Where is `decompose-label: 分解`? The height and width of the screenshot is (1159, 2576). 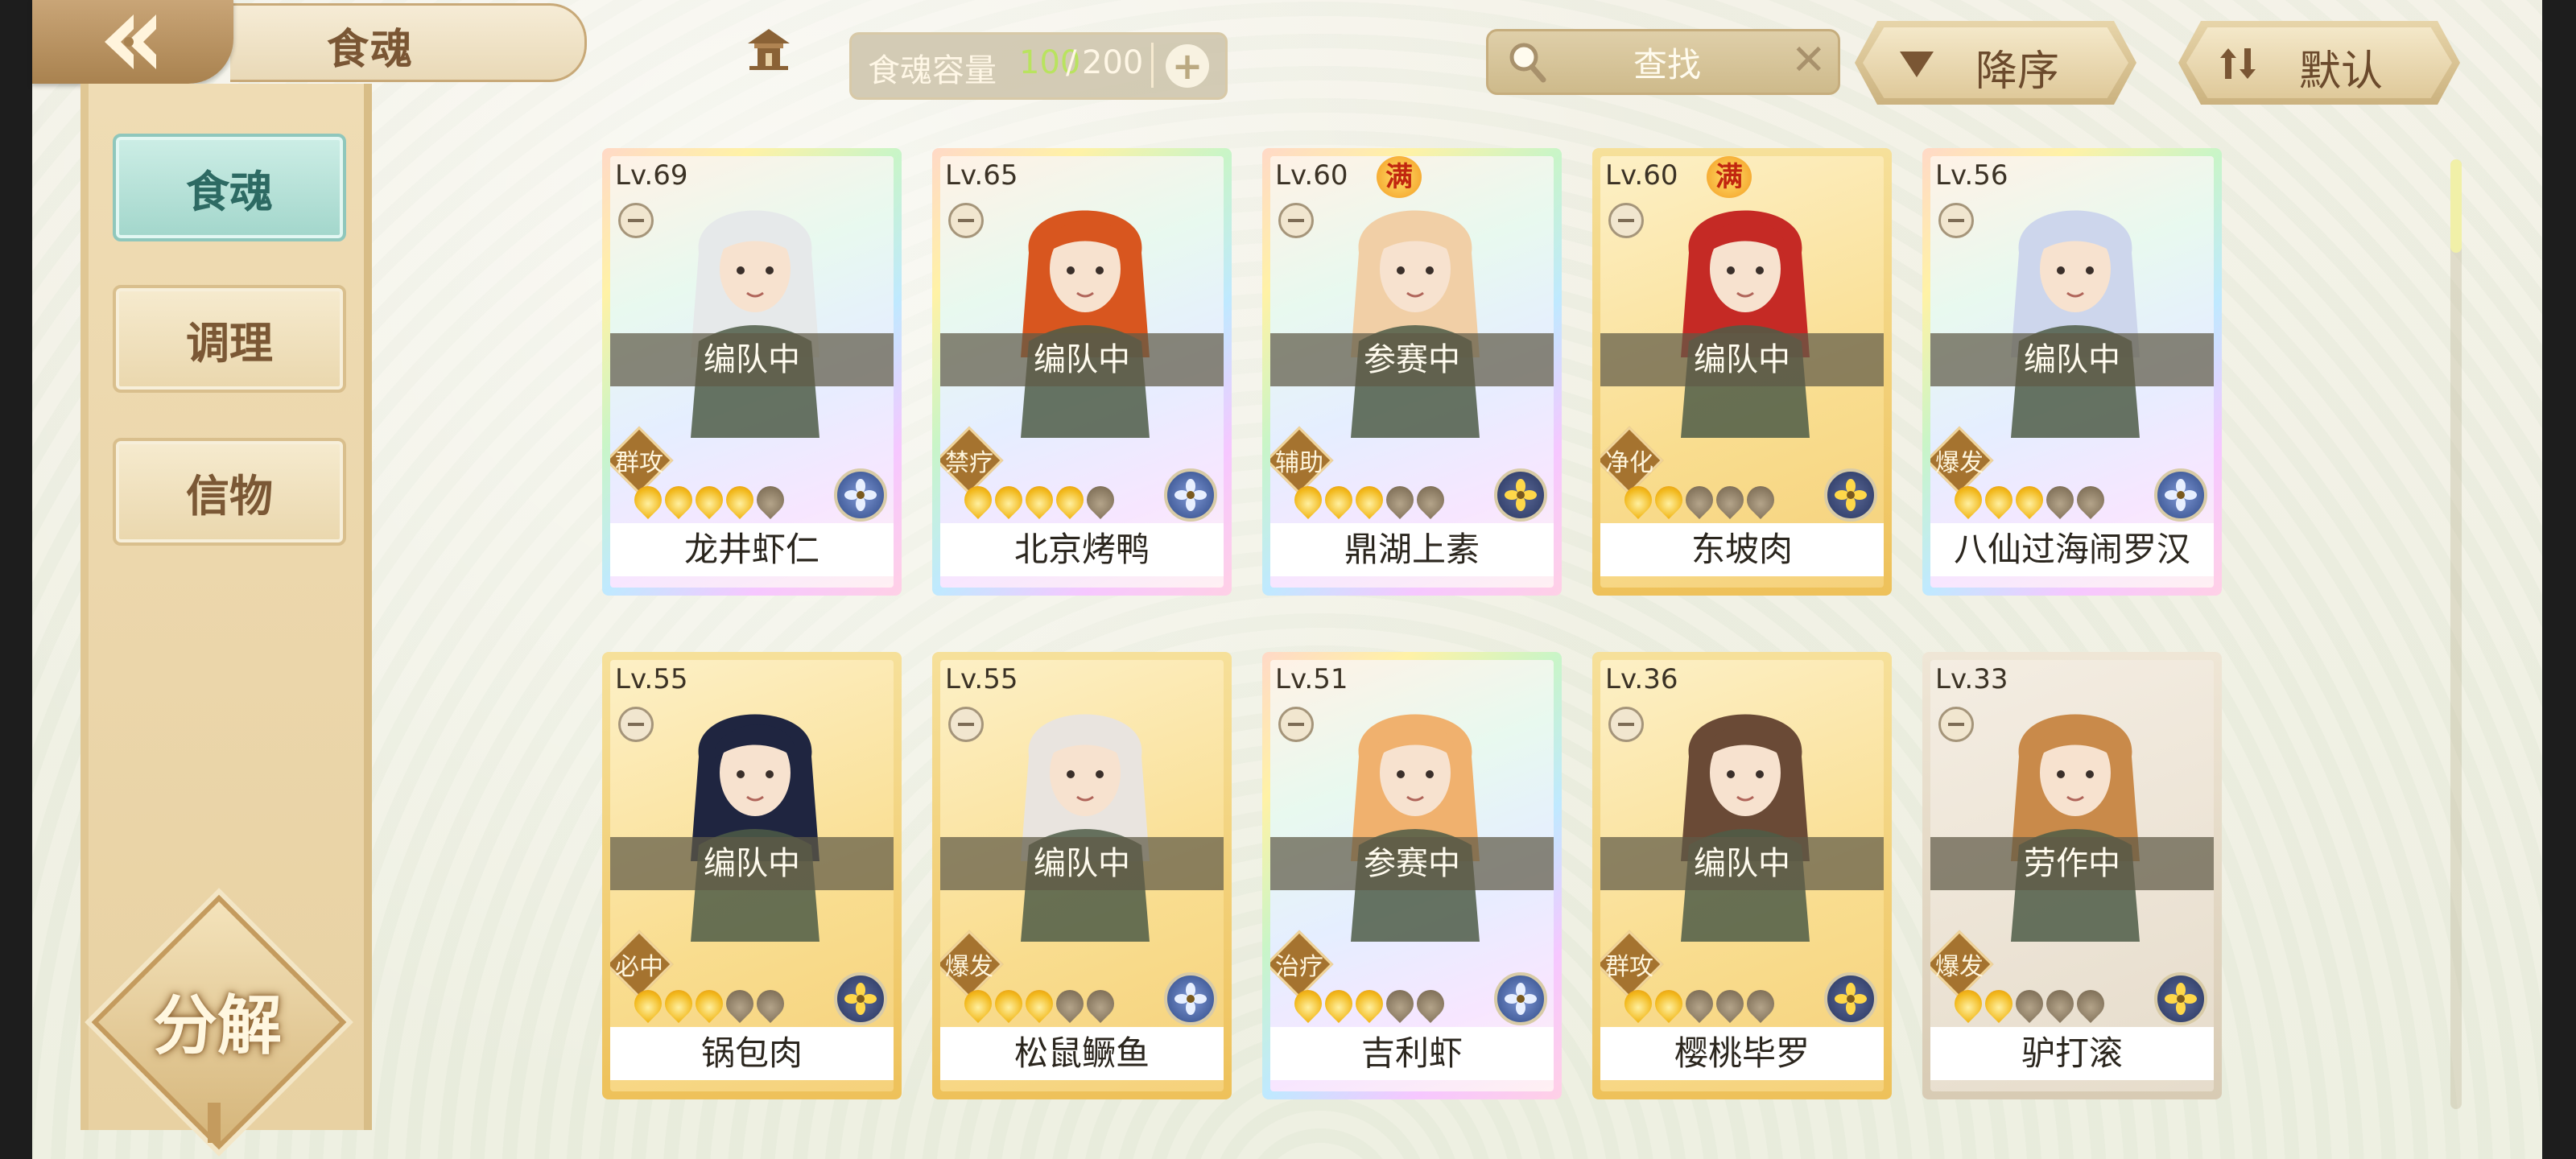 decompose-label: 分解 is located at coordinates (217, 1020).